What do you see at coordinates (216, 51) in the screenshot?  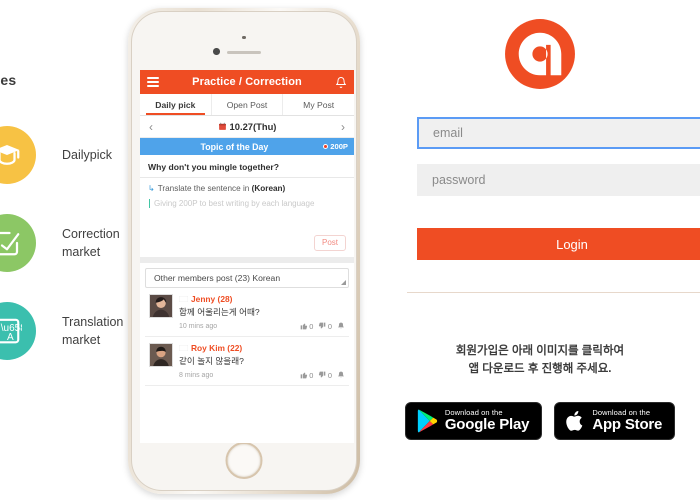 I see `front-camera-icon` at bounding box center [216, 51].